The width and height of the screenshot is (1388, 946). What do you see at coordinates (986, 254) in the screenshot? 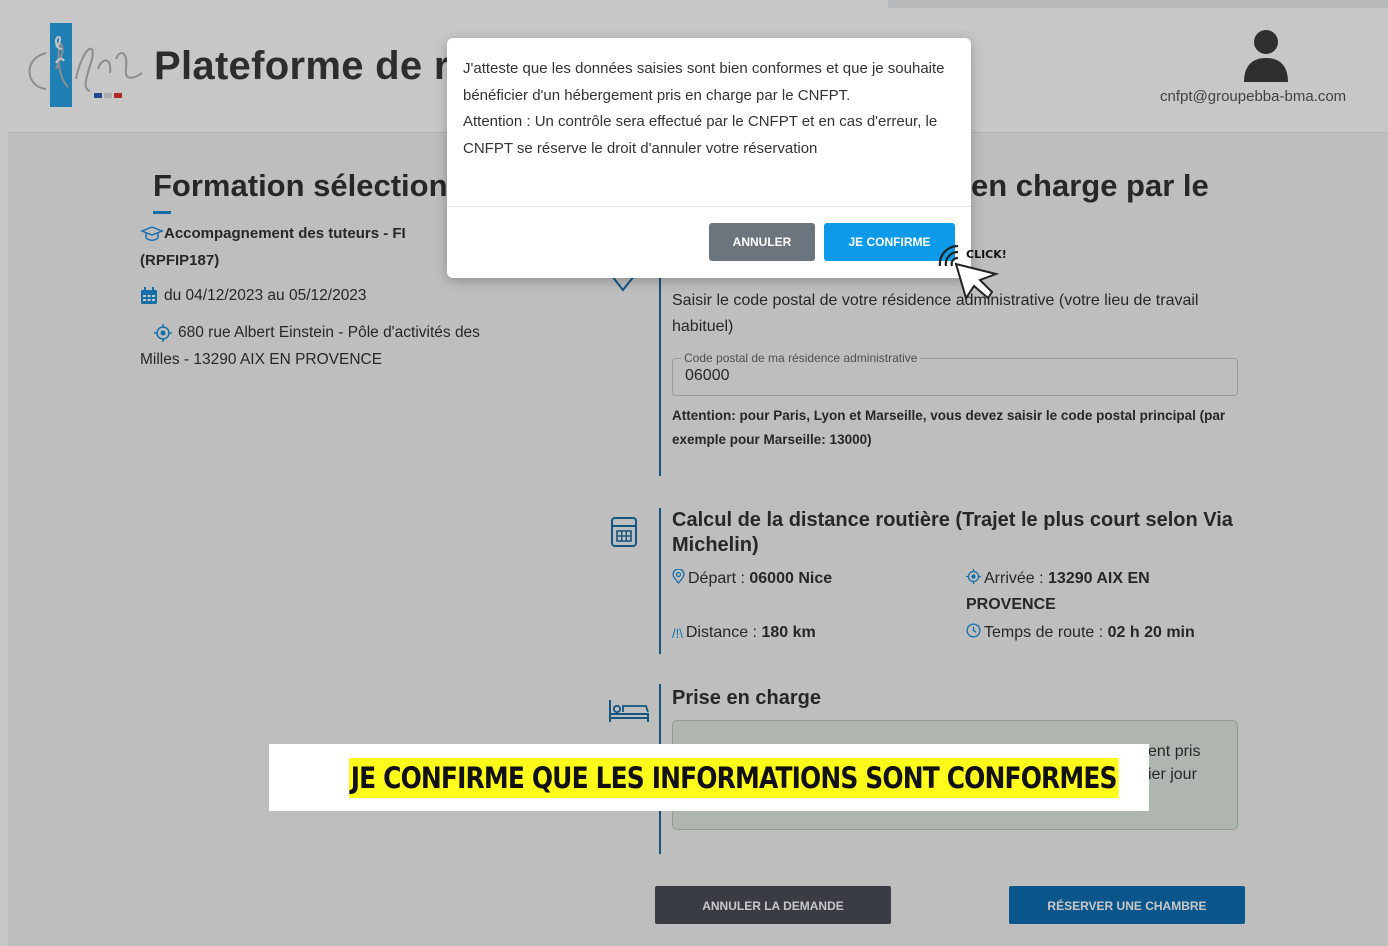
I see `click-label: CLICK!` at bounding box center [986, 254].